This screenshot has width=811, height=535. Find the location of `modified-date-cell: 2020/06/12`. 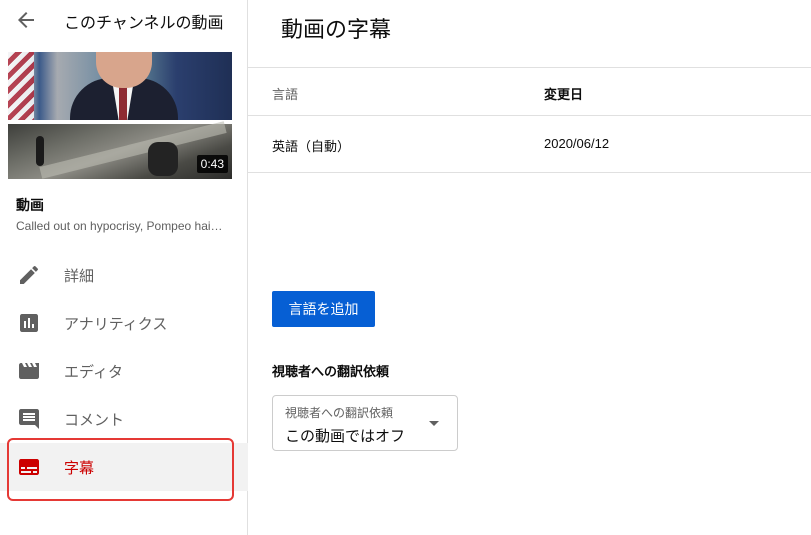

modified-date-cell: 2020/06/12 is located at coordinates (577, 143).